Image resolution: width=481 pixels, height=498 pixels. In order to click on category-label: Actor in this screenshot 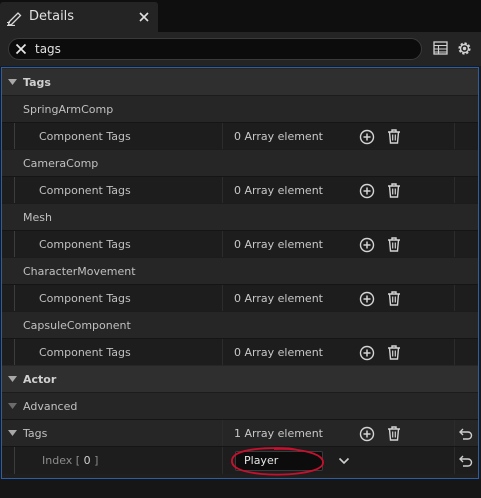, I will do `click(40, 379)`.